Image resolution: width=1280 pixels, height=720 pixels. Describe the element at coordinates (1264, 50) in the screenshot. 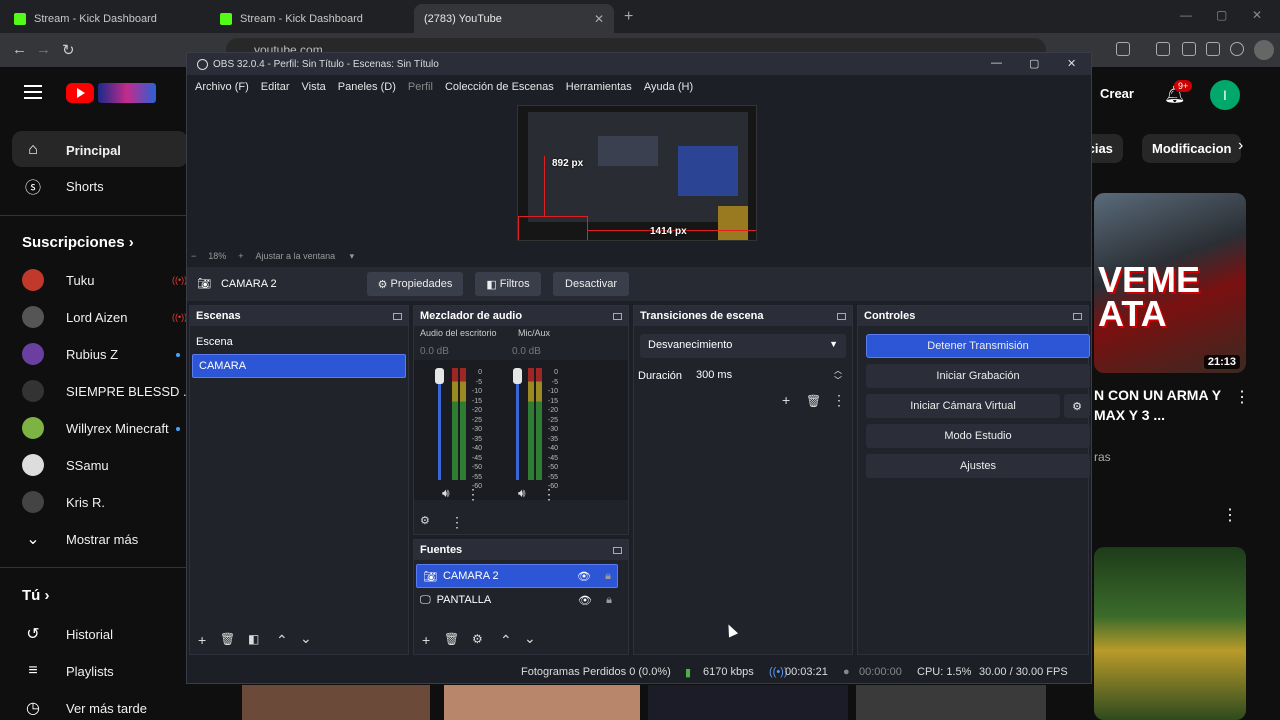

I see `profile-avatar` at that location.